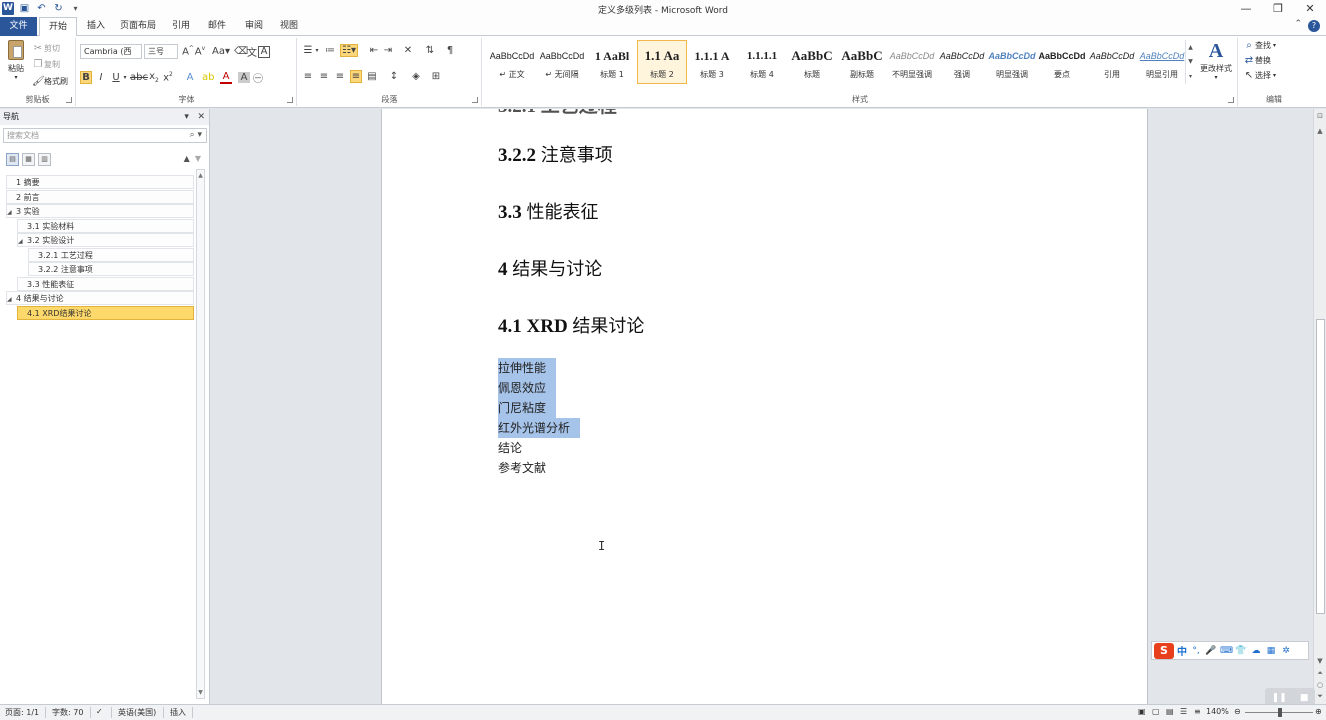 This screenshot has width=1326, height=720. I want to click on tab-page-layout: 页面布局, so click(138, 26).